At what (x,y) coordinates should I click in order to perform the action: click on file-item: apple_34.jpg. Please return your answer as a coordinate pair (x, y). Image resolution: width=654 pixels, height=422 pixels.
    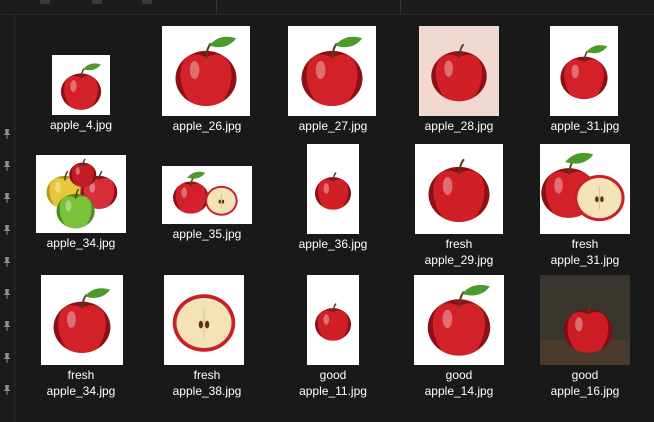
    Looking at the image, I should click on (81, 204).